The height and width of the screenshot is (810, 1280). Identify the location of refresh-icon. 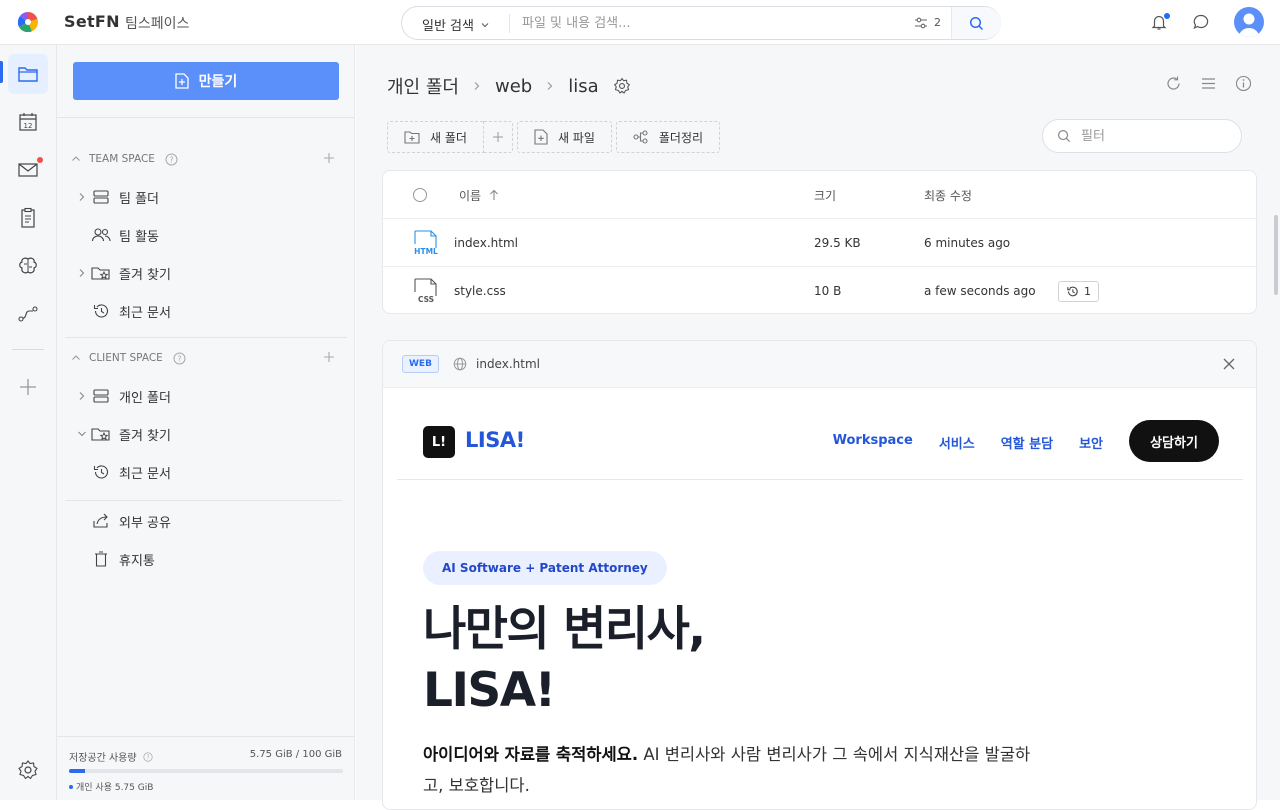
(1173, 83).